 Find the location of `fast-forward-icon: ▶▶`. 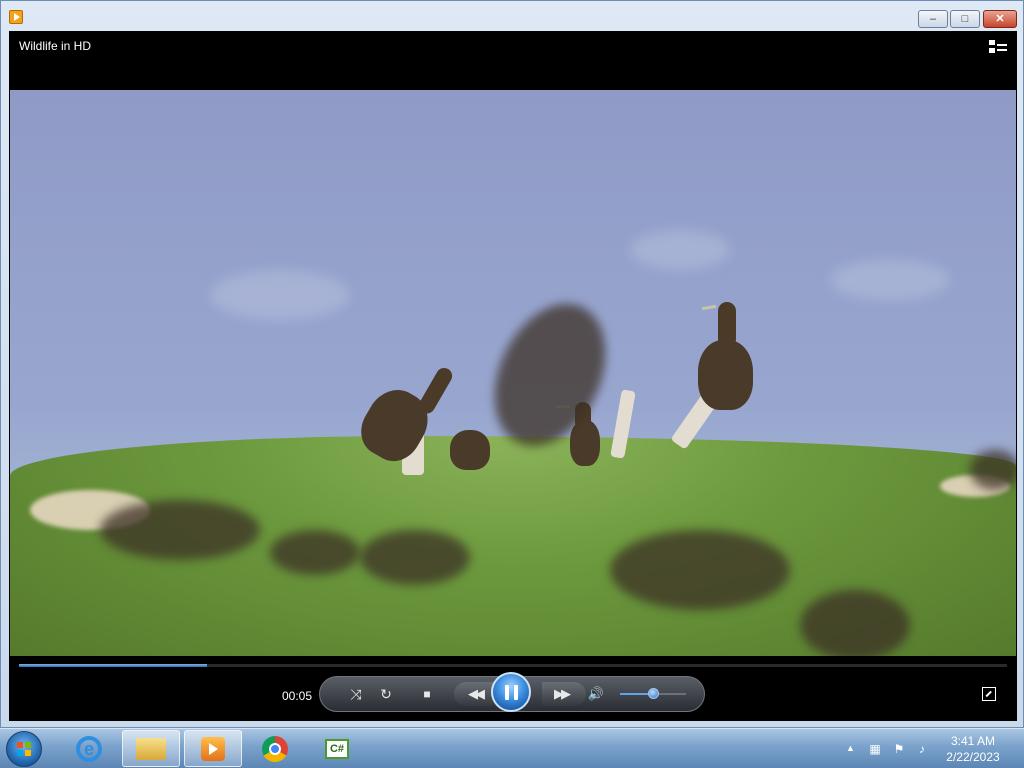

fast-forward-icon: ▶▶ is located at coordinates (561, 694).